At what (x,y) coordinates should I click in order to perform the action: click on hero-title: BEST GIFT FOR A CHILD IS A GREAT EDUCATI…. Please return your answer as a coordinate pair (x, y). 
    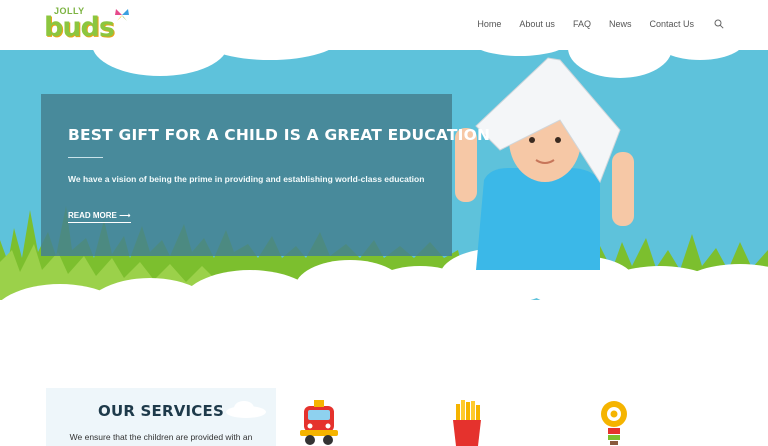
    Looking at the image, I should click on (279, 135).